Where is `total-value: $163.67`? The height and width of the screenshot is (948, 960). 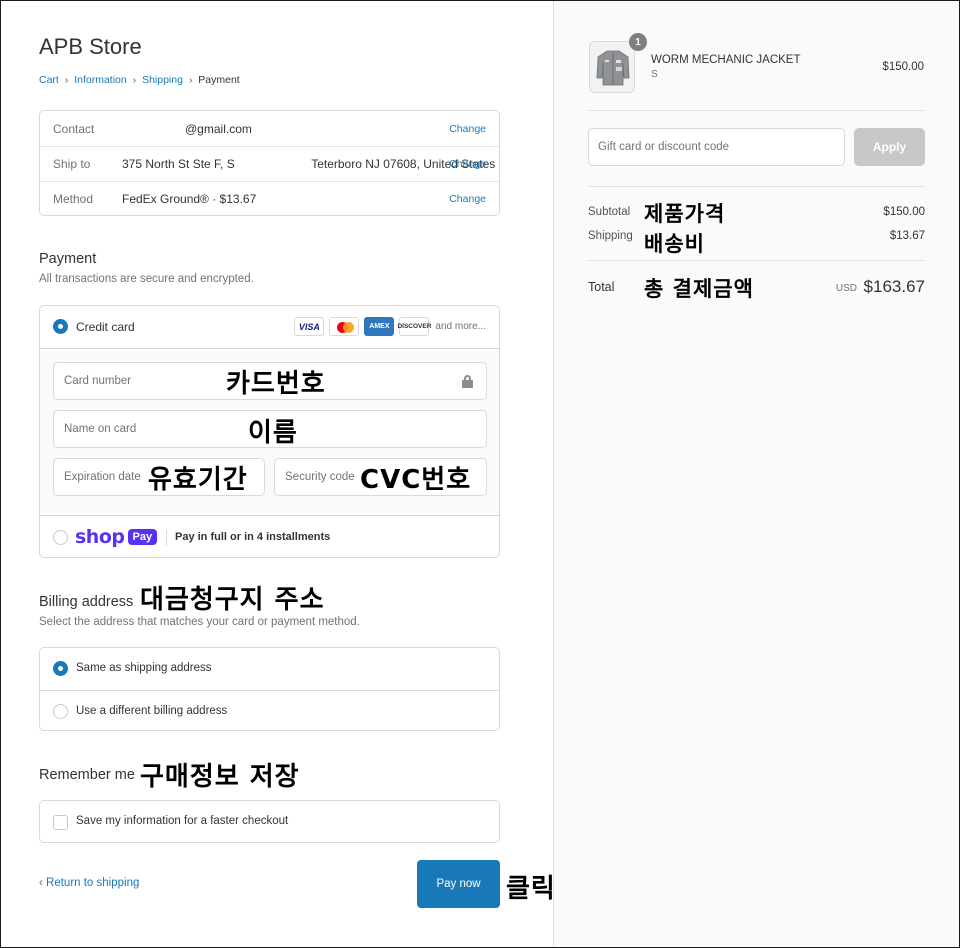
total-value: $163.67 is located at coordinates (894, 286).